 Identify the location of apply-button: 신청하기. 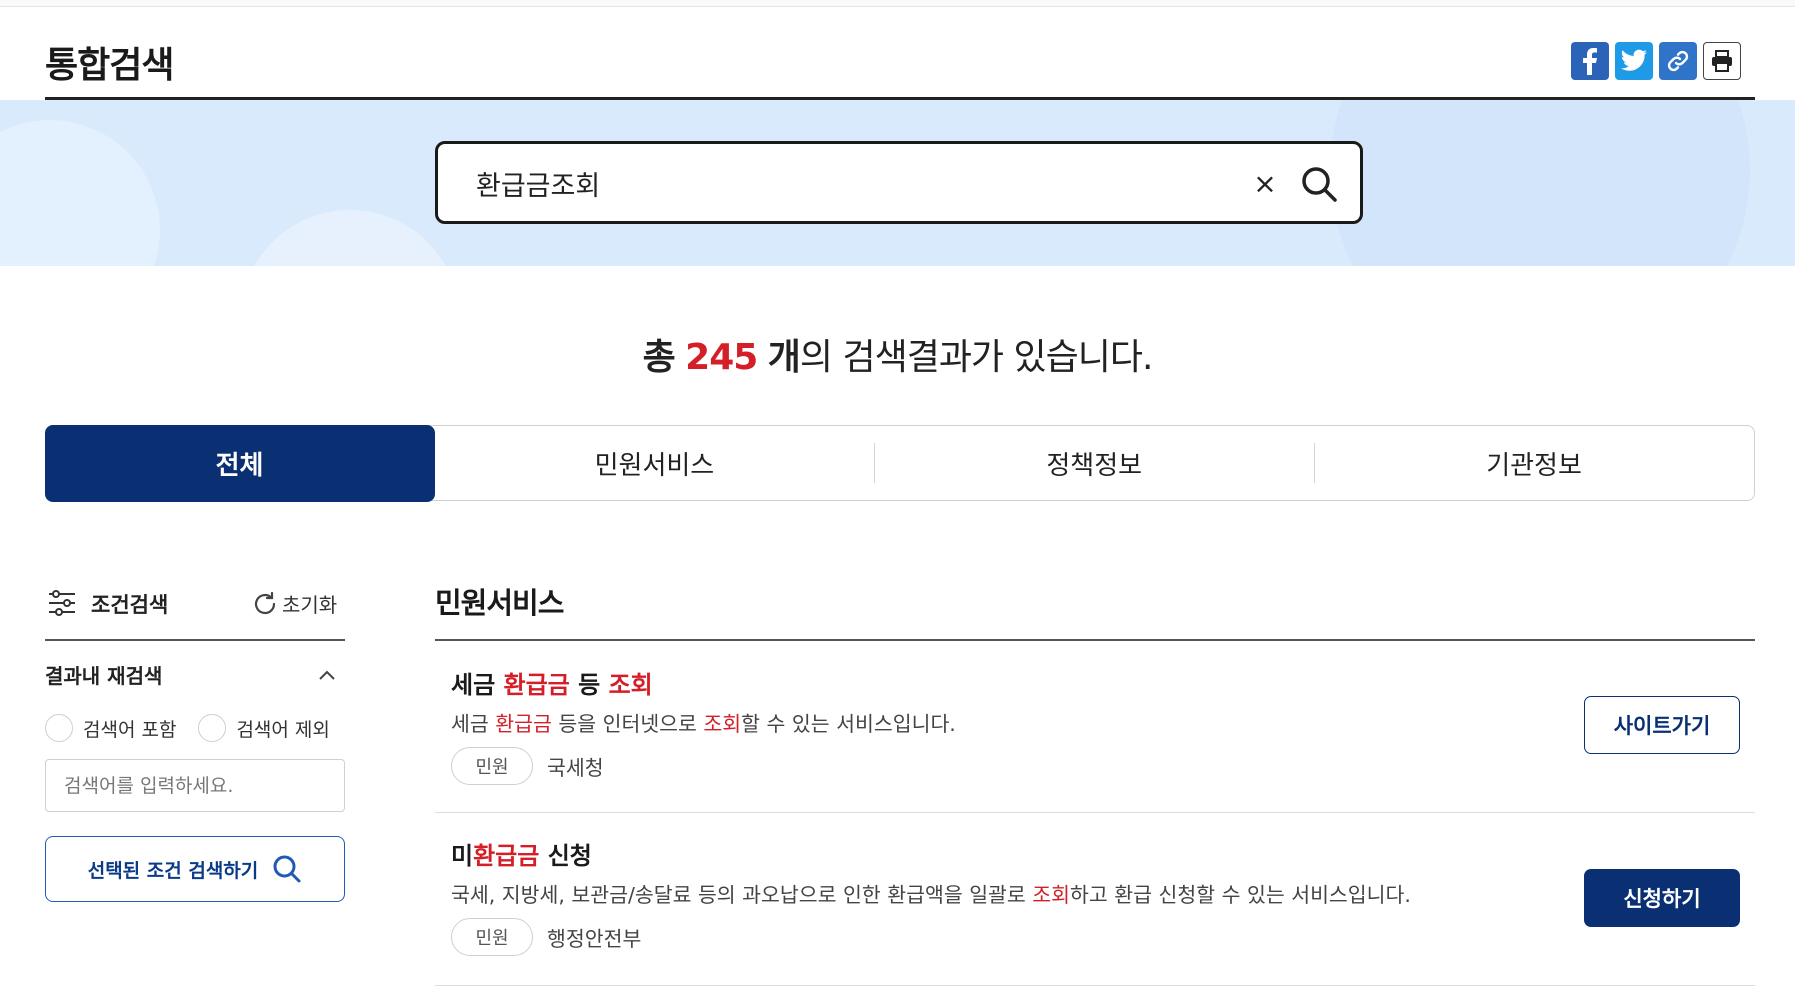
(1662, 898).